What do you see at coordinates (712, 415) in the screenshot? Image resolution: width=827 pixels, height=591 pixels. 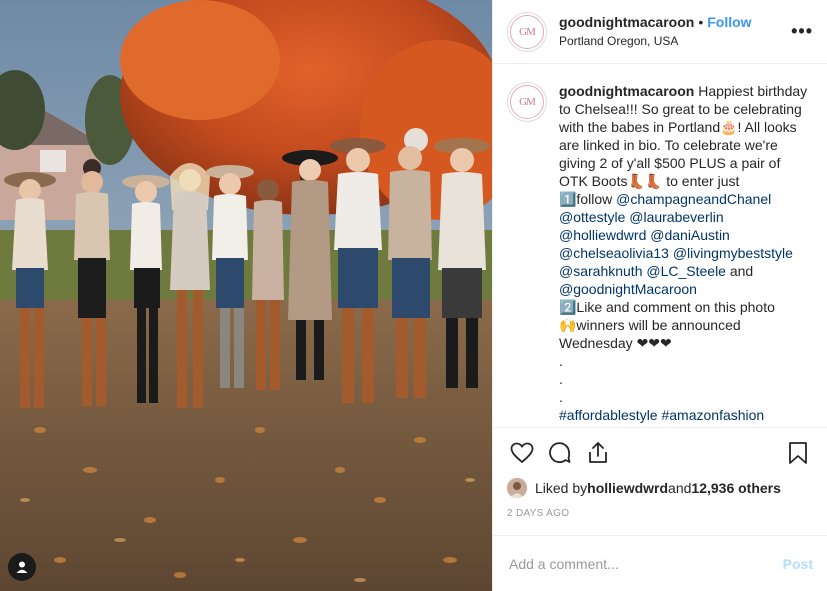 I see `hashtag-link: #amazonfashion` at bounding box center [712, 415].